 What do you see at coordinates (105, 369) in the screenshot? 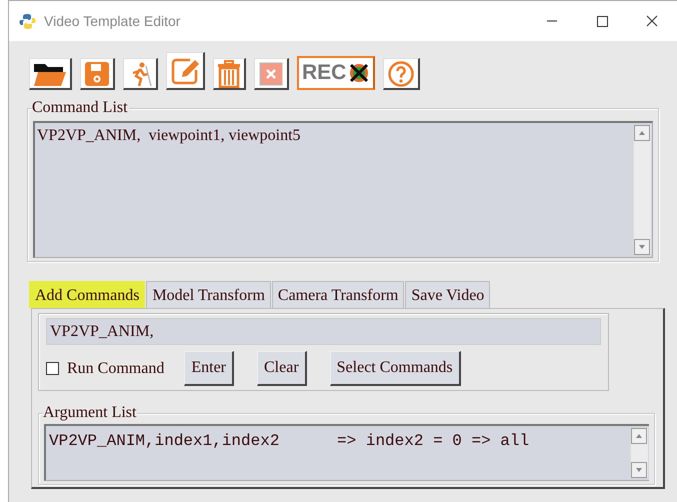
I see `run-command-checkbox: Run Command` at bounding box center [105, 369].